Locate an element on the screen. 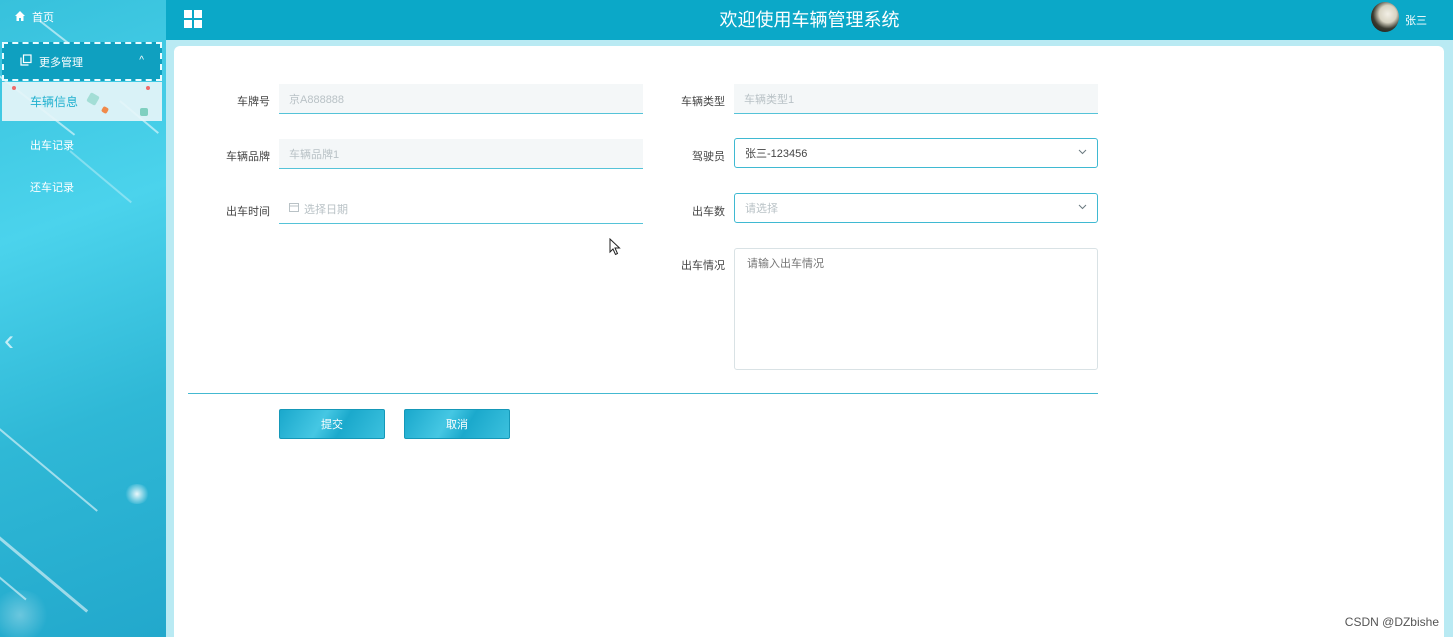 The width and height of the screenshot is (1453, 637). app-title: 欢迎使用车辆管理系统 is located at coordinates (809, 20).